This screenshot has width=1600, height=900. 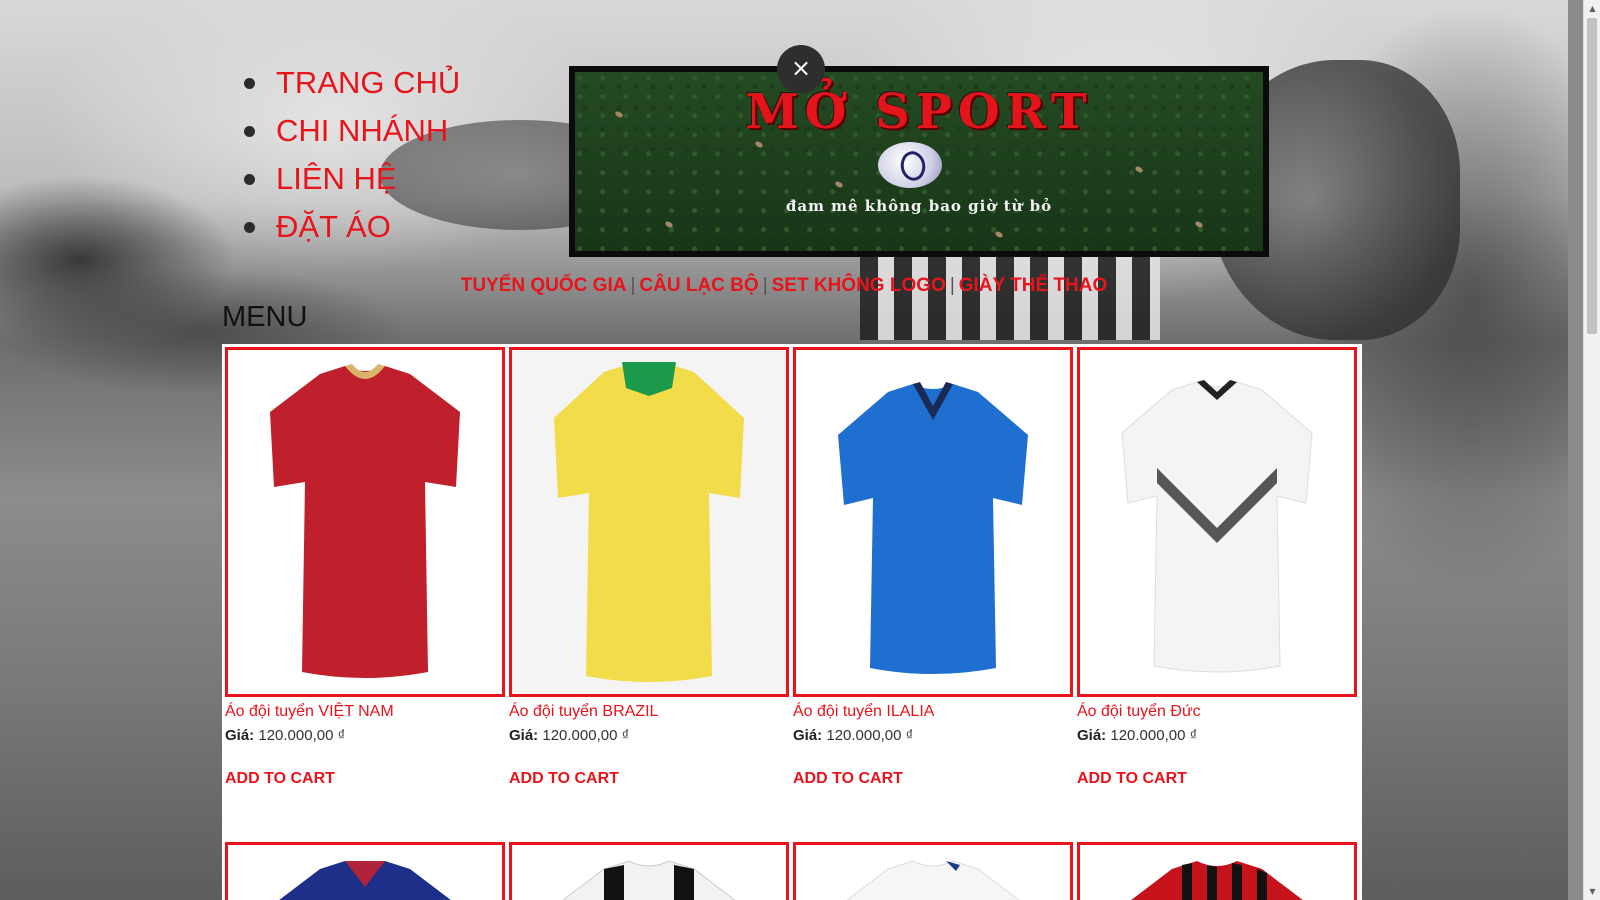 I want to click on jersey-brazil-image, so click(x=649, y=522).